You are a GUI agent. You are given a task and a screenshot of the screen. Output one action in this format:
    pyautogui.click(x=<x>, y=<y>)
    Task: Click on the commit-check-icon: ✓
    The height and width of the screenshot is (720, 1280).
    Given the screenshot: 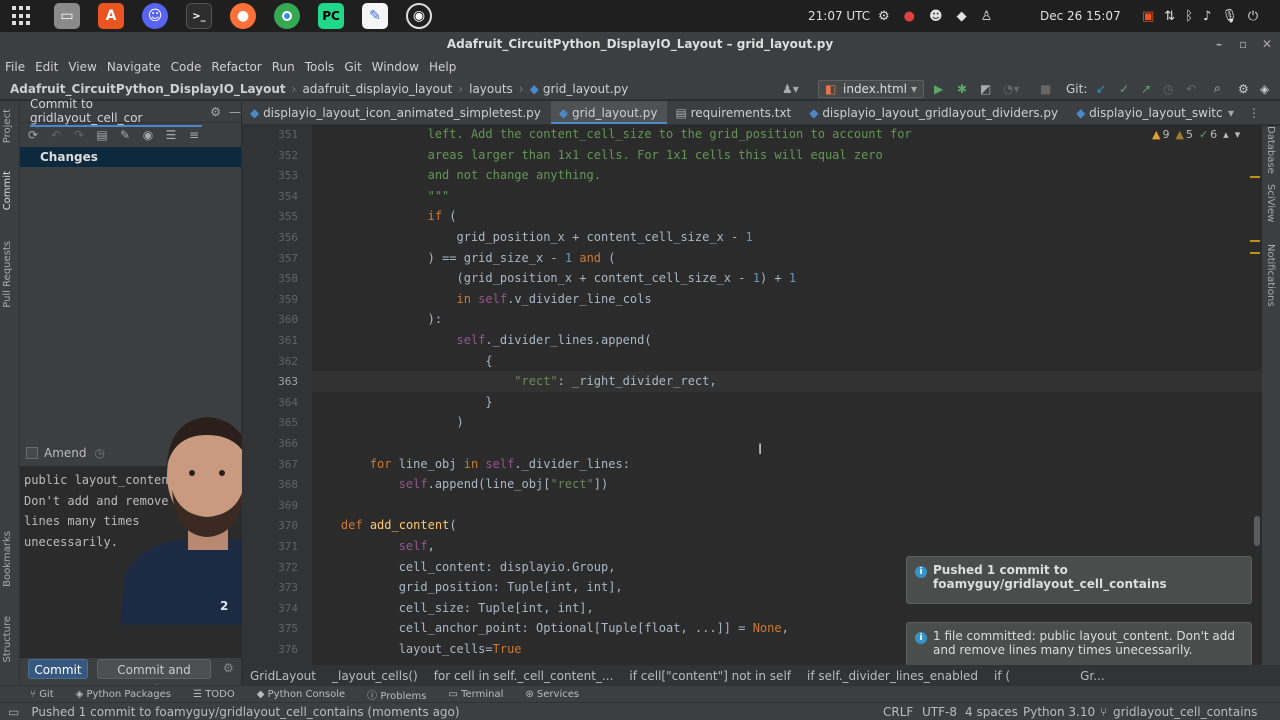 What is the action you would take?
    pyautogui.click(x=1124, y=89)
    